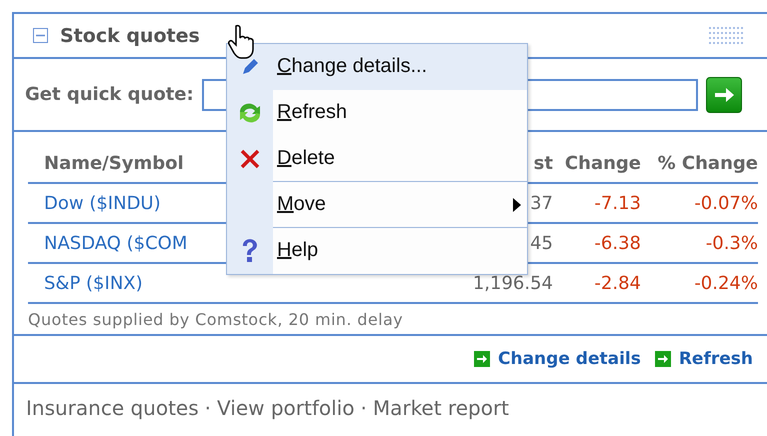  Describe the element at coordinates (597, 284) in the screenshot. I see `change-cell: -2.84` at that location.